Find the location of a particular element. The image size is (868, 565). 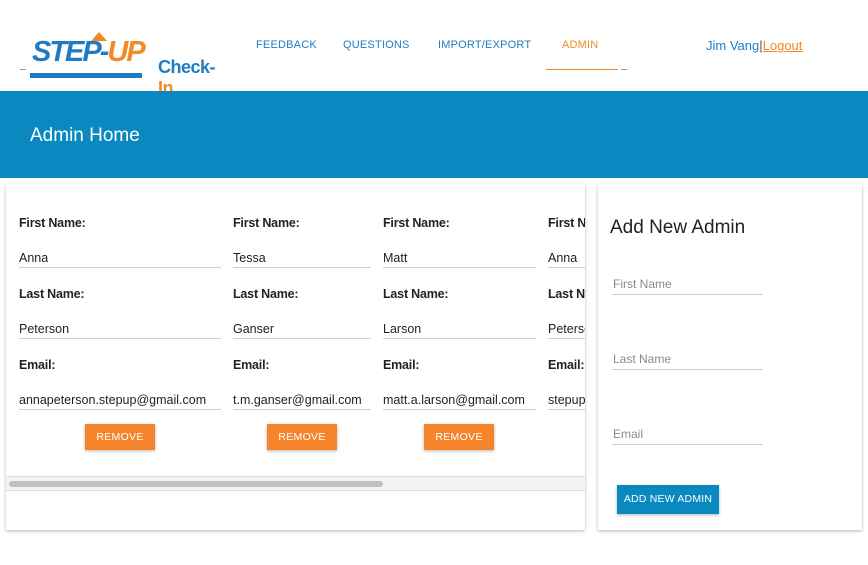

nav-feedback: FEEDBACK is located at coordinates (286, 45).